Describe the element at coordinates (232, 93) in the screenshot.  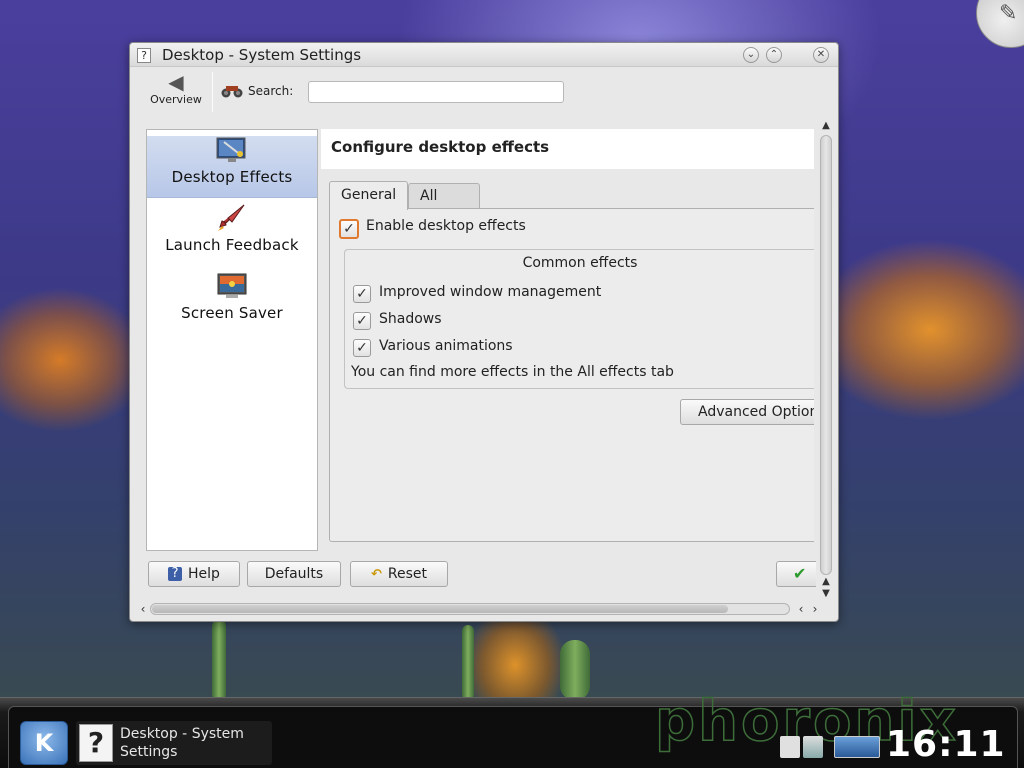
I see `binoculars-icon` at that location.